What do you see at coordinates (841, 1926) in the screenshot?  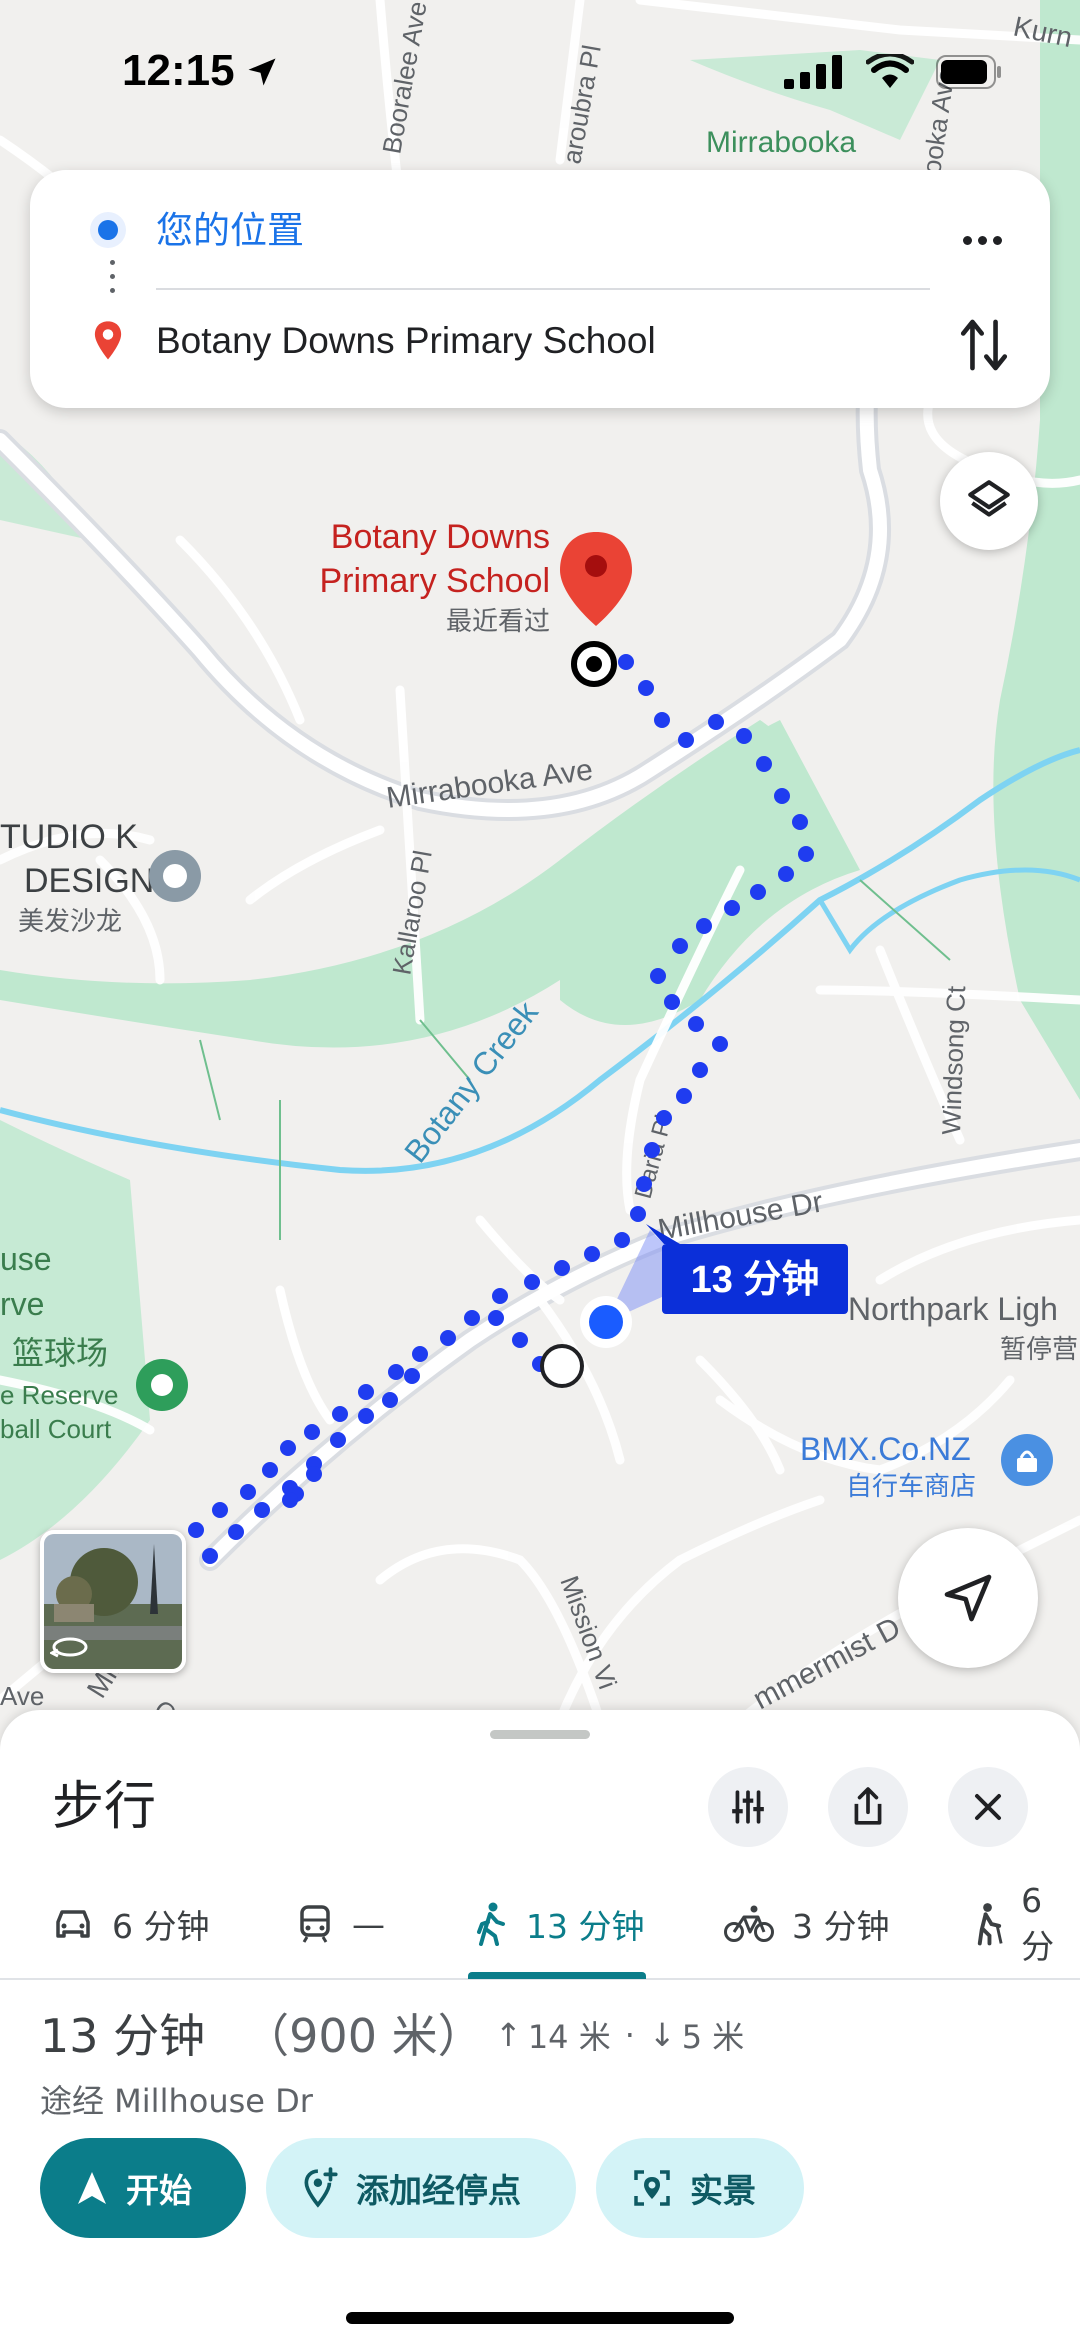 I see `tab-bike-label: 3 分钟` at bounding box center [841, 1926].